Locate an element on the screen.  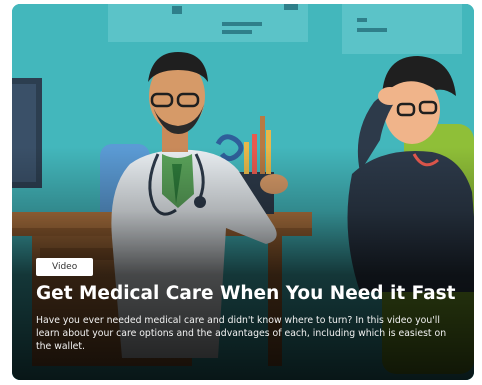
card-title: Get Medical Care When You Need it Fast is located at coordinates (251, 294).